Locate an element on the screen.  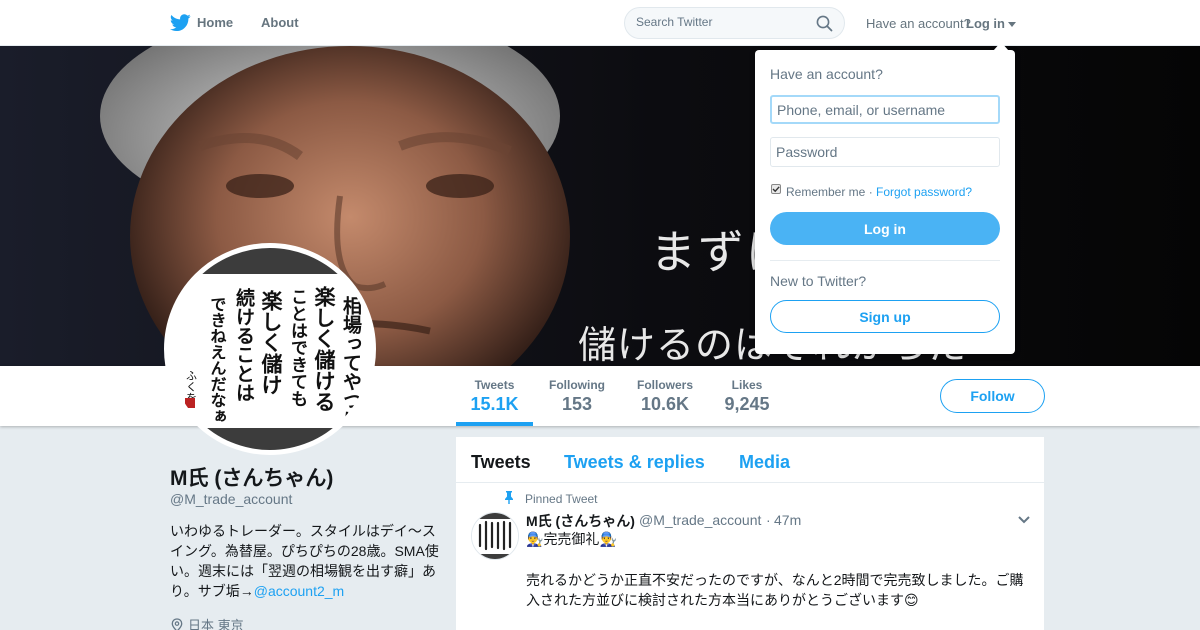
profile-handle: @M_trade_account is located at coordinates (231, 499).